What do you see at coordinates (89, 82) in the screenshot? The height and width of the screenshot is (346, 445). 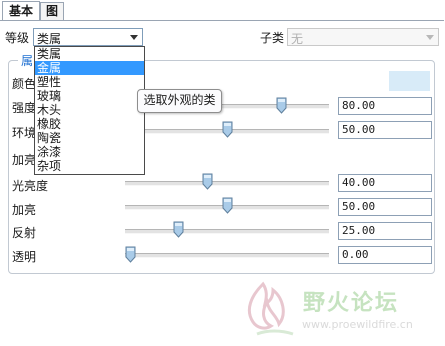 I see `dropdown-option: 塑性` at bounding box center [89, 82].